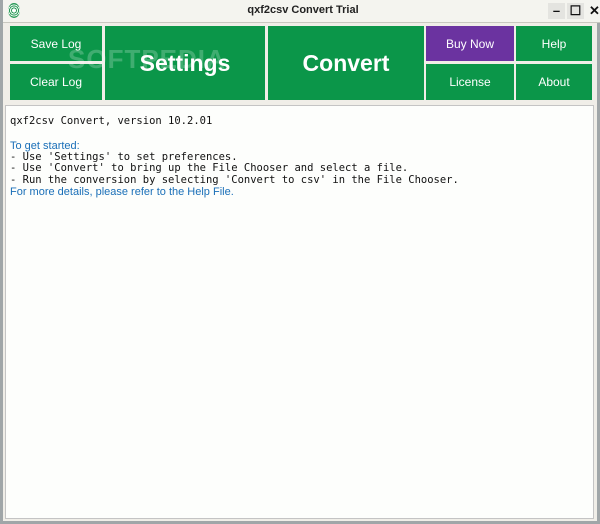  I want to click on clear-log-label: Clear Log, so click(56, 82).